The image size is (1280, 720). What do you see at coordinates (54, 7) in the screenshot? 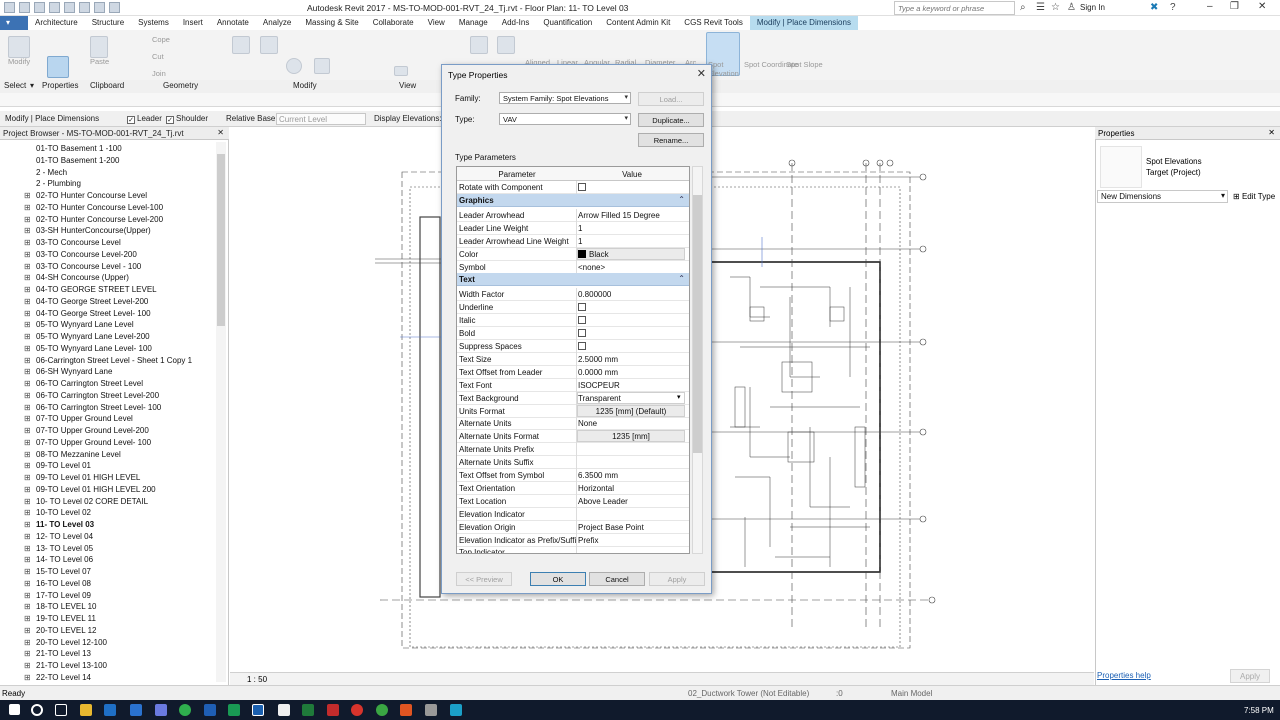
I see `undo-icon` at bounding box center [54, 7].